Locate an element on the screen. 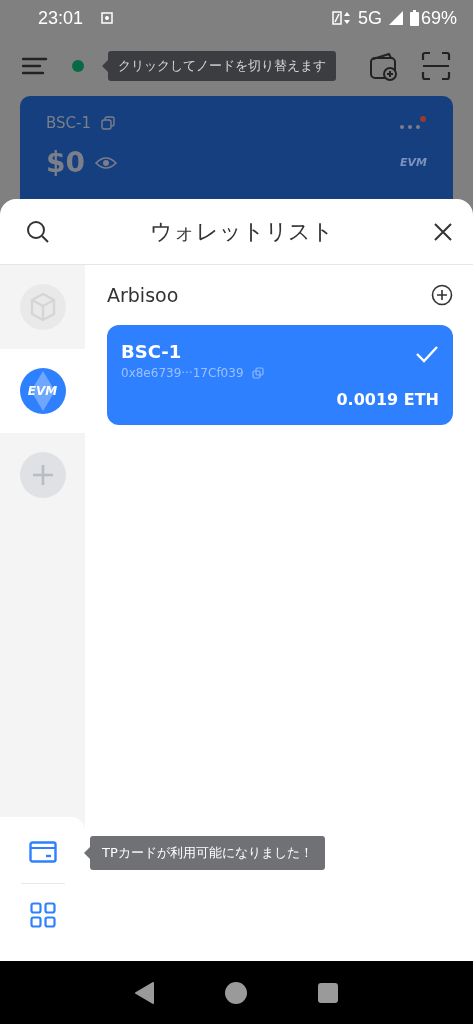 The image size is (473, 1024). signal-icon is located at coordinates (395, 18).